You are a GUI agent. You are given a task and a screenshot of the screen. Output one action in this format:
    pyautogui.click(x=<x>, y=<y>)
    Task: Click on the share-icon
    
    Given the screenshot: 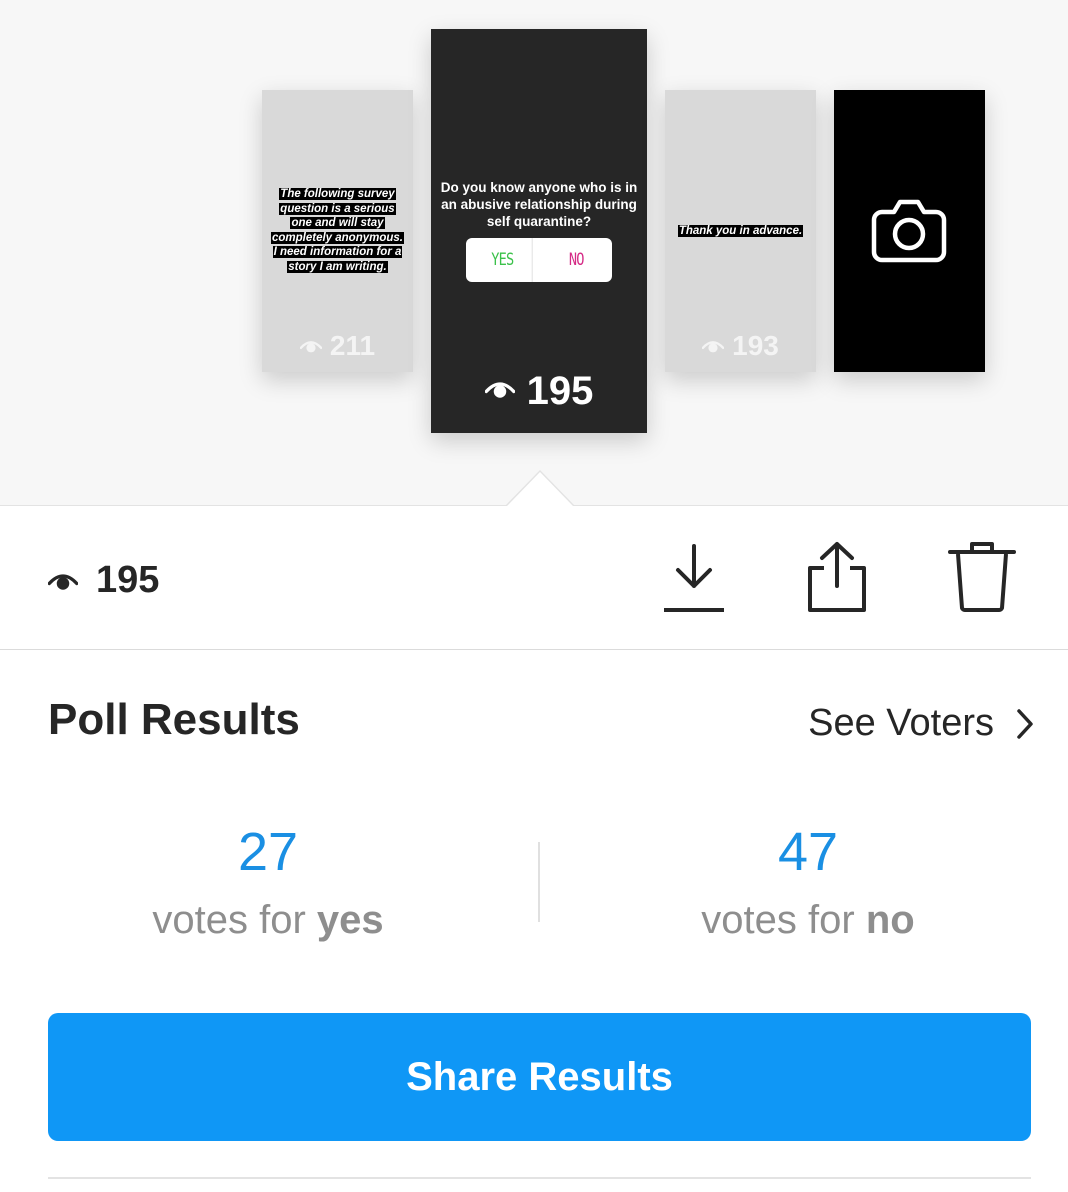 What is the action you would take?
    pyautogui.click(x=837, y=577)
    